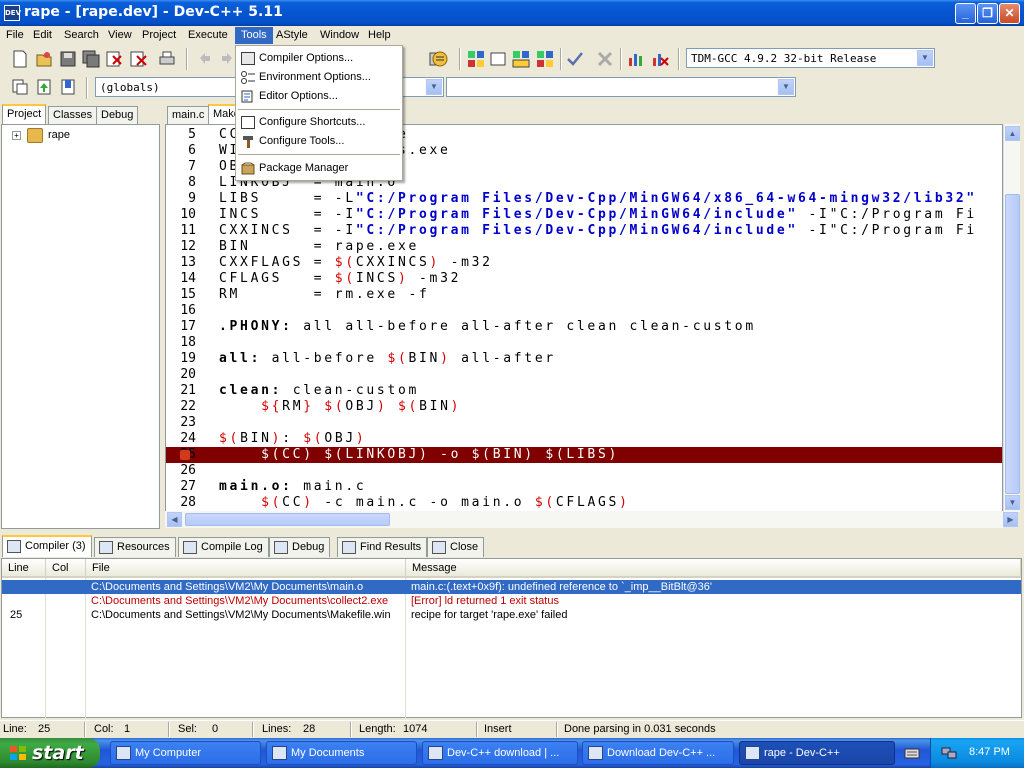 The width and height of the screenshot is (1024, 768). I want to click on insert-icon, so click(20, 87).